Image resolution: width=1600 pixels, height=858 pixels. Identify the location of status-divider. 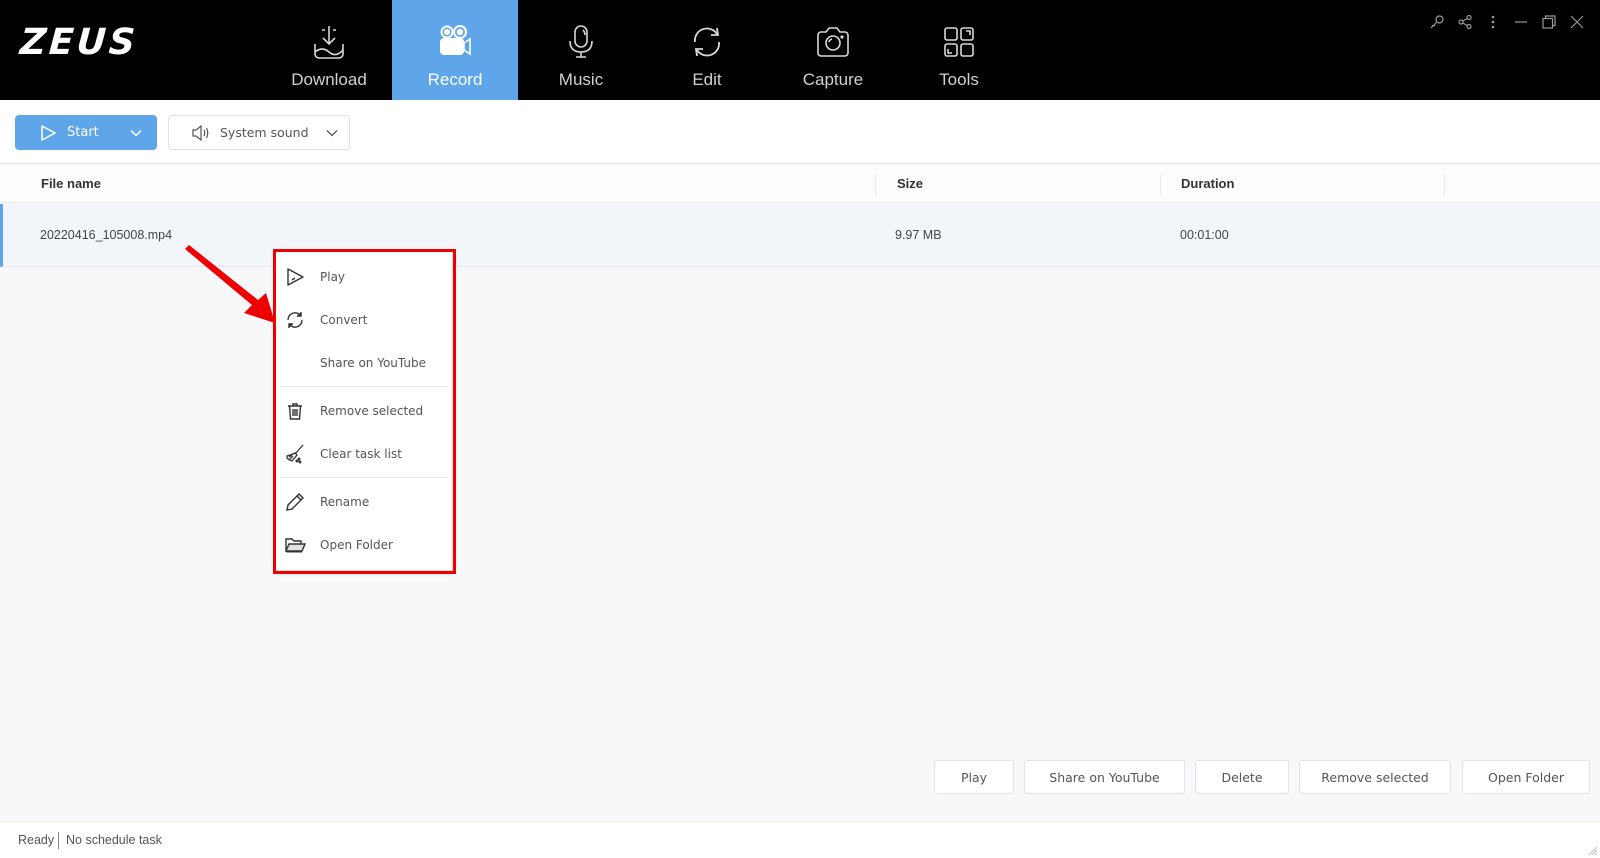
(58, 840).